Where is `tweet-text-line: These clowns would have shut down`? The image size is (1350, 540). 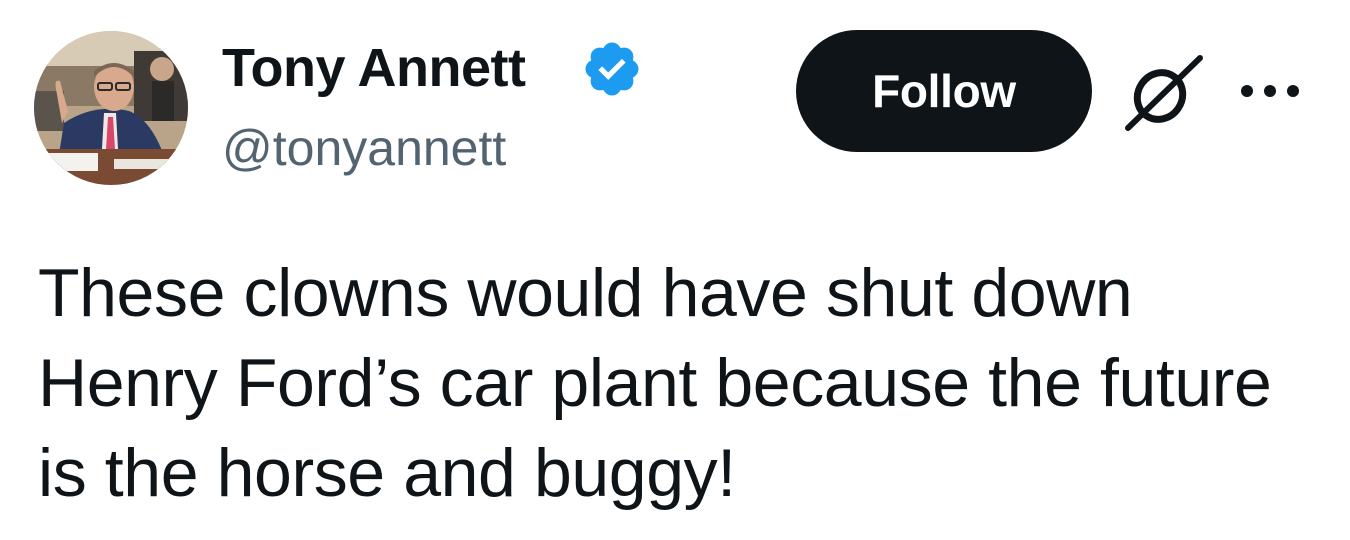
tweet-text-line: These clowns would have shut down is located at coordinates (585, 293).